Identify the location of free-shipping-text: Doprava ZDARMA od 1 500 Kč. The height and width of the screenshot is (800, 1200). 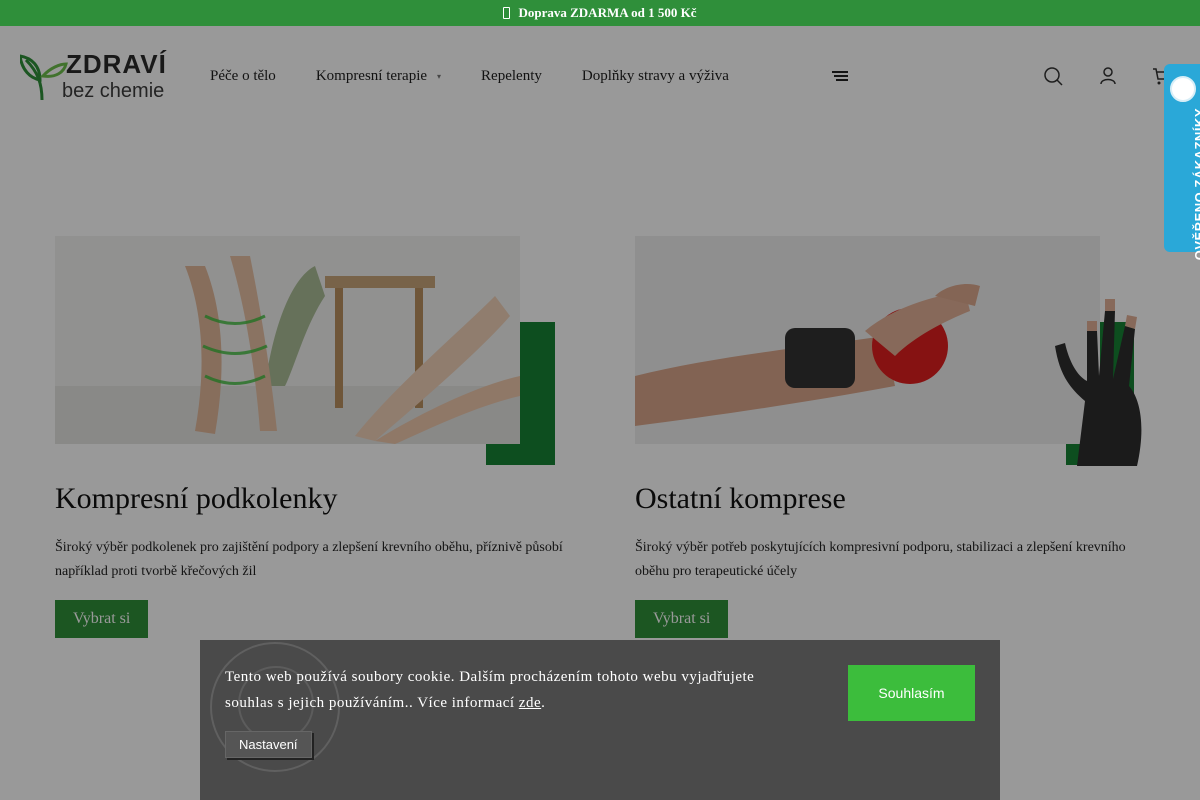
(607, 12).